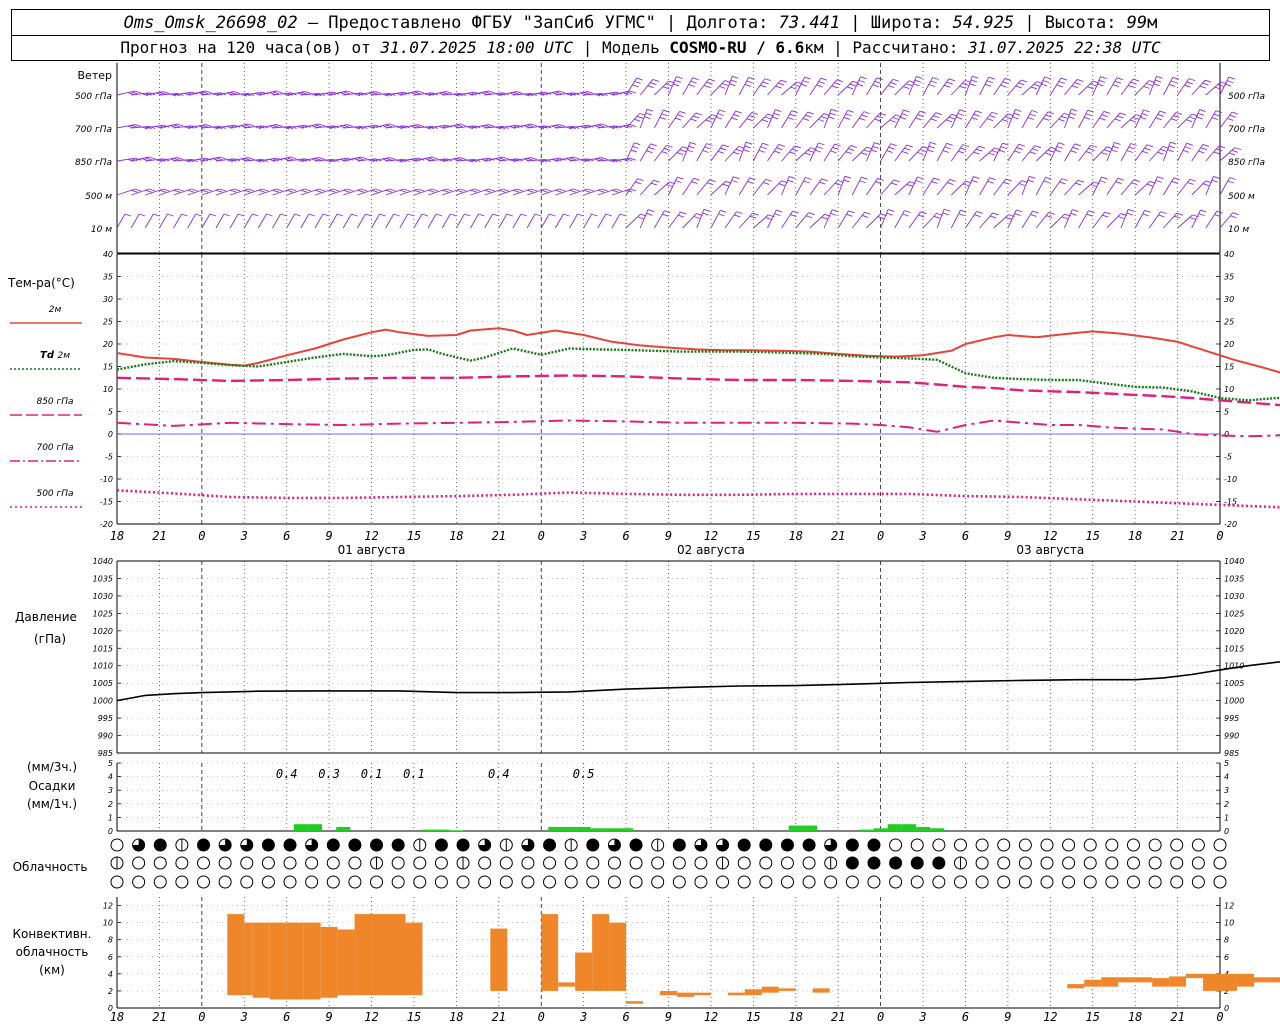 Image resolution: width=1280 pixels, height=1024 pixels. Describe the element at coordinates (1229, 322) in the screenshot. I see `temp-ytick-right: 25` at that location.